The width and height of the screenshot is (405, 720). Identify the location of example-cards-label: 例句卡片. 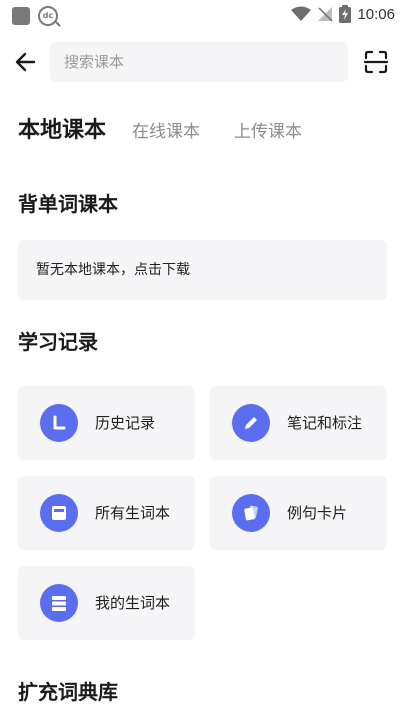
(317, 513).